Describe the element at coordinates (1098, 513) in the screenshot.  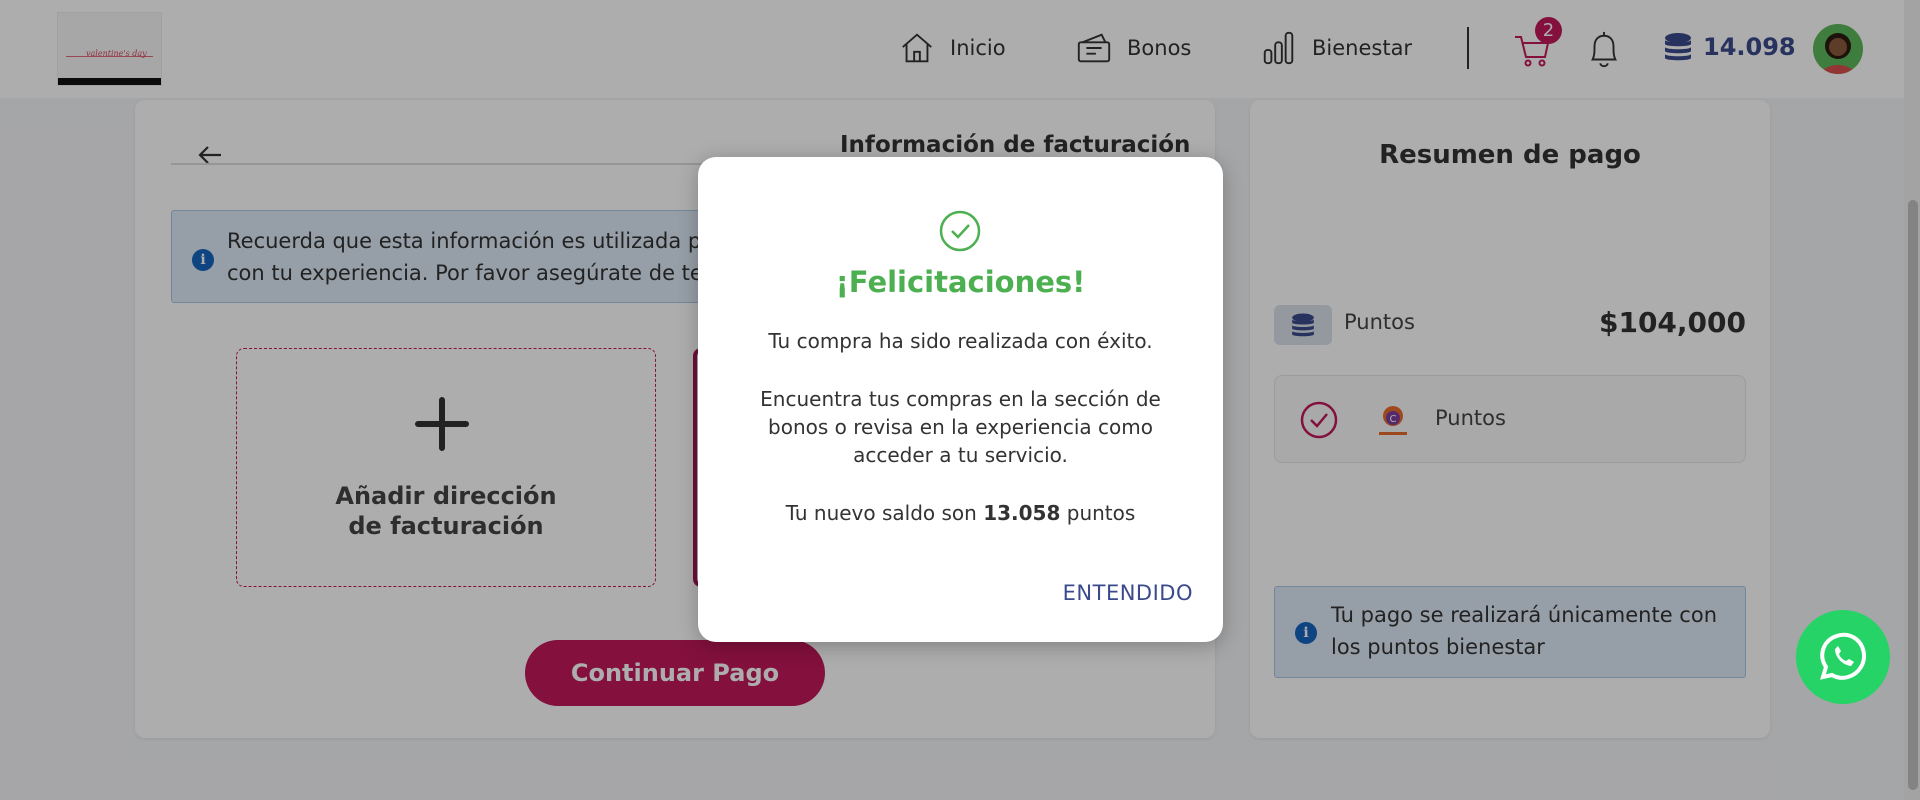
I see `balance-suffix: puntos` at that location.